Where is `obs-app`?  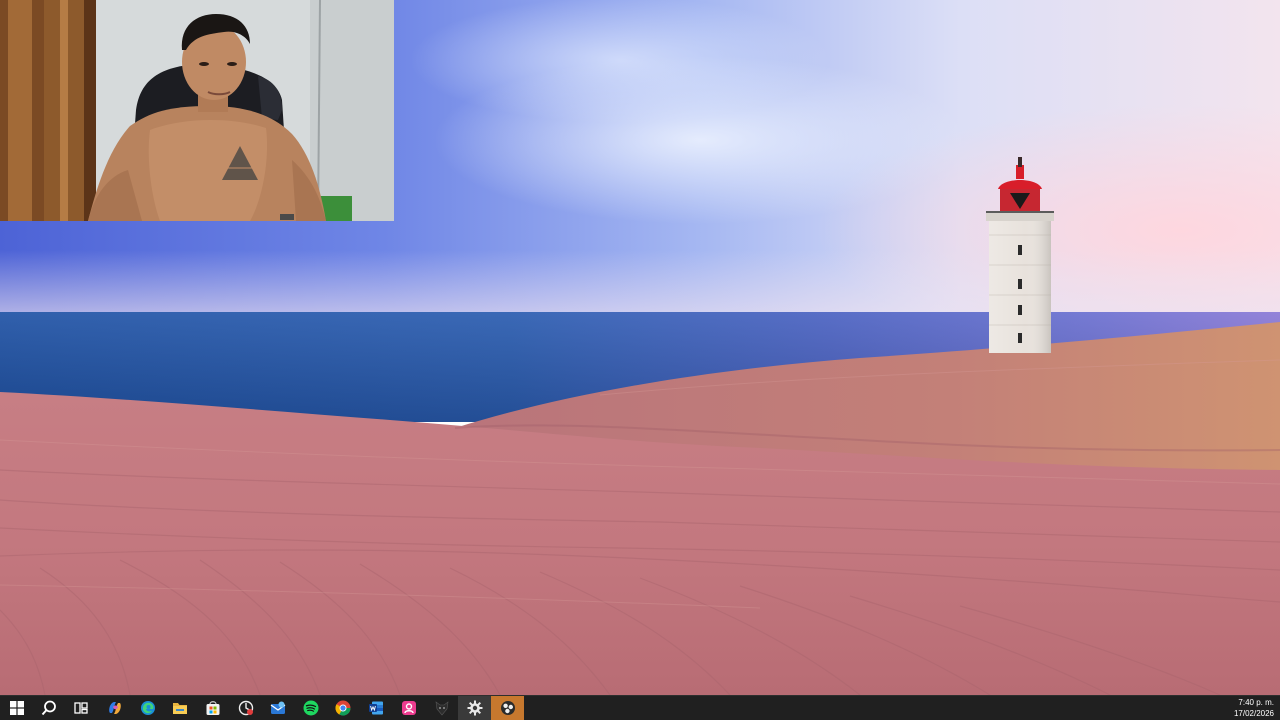
obs-app is located at coordinates (507, 708).